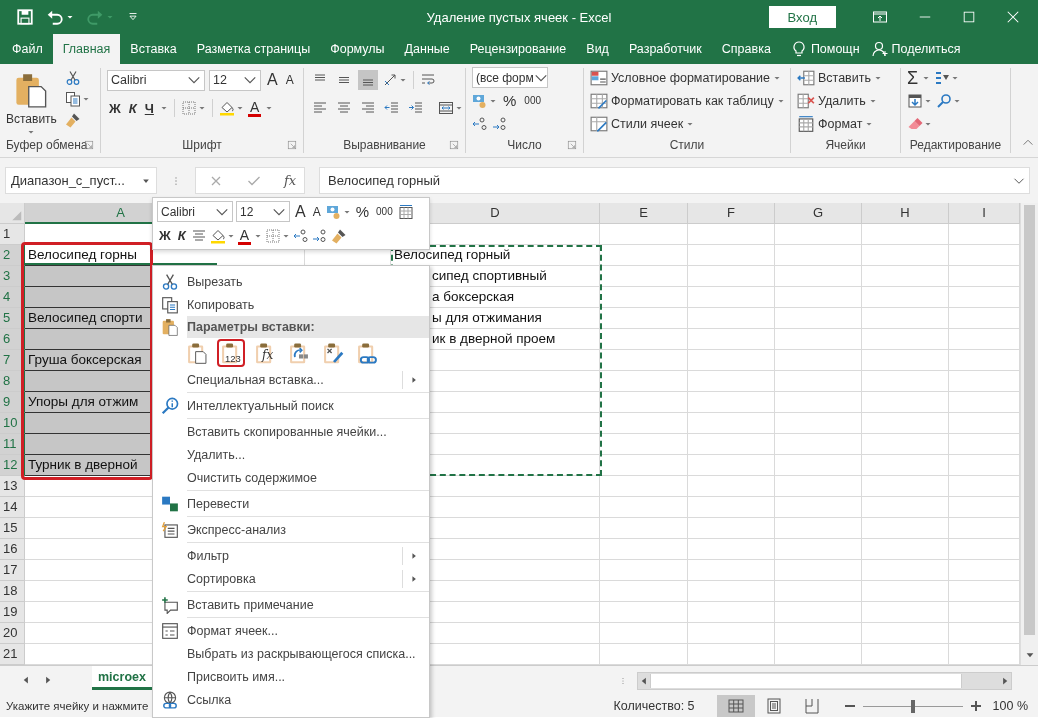  What do you see at coordinates (291, 604) in the screenshot?
I see `menu-item: Вставить примечание` at bounding box center [291, 604].